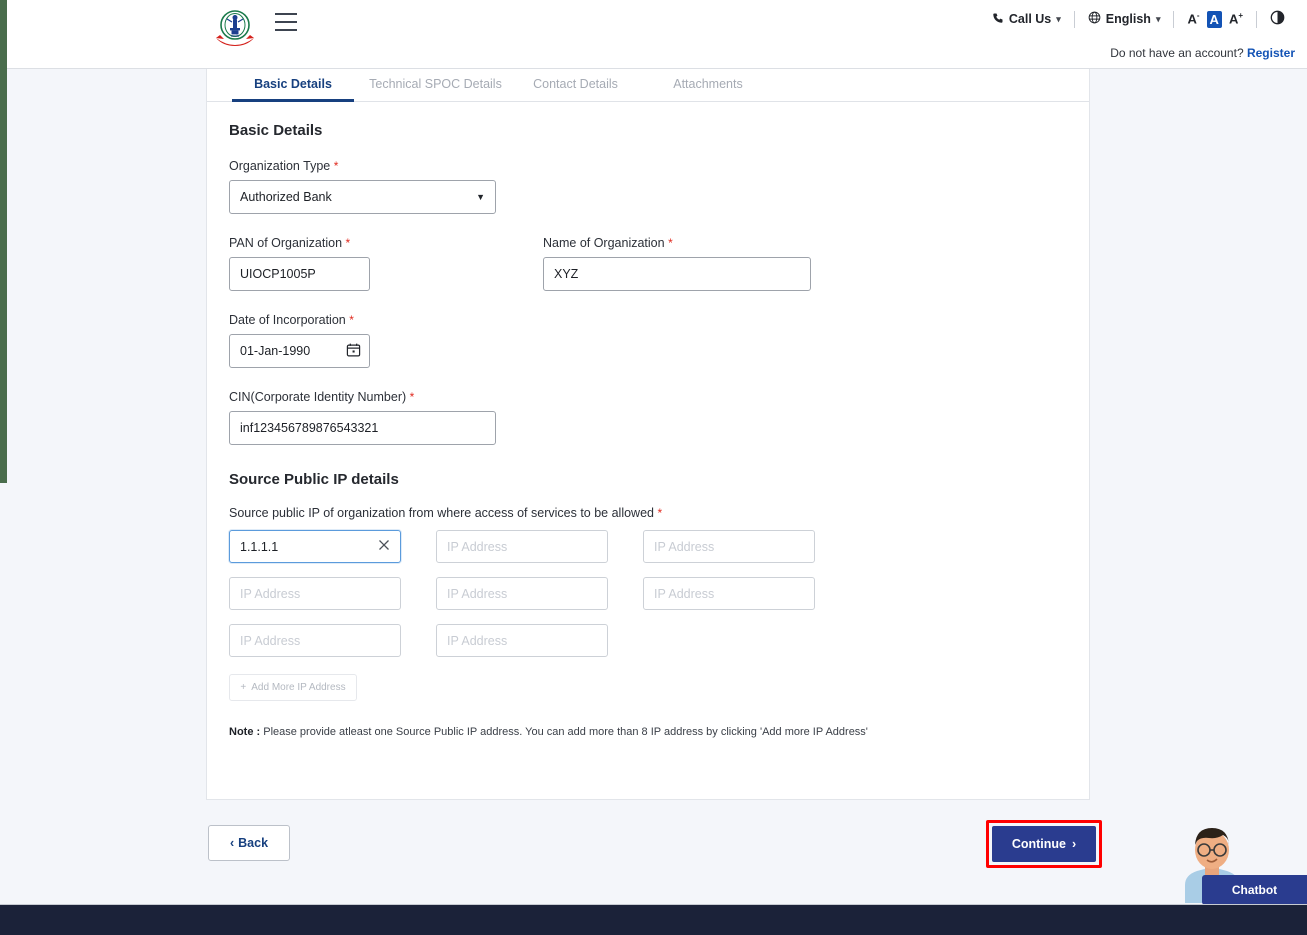  I want to click on pan-input, so click(299, 274).